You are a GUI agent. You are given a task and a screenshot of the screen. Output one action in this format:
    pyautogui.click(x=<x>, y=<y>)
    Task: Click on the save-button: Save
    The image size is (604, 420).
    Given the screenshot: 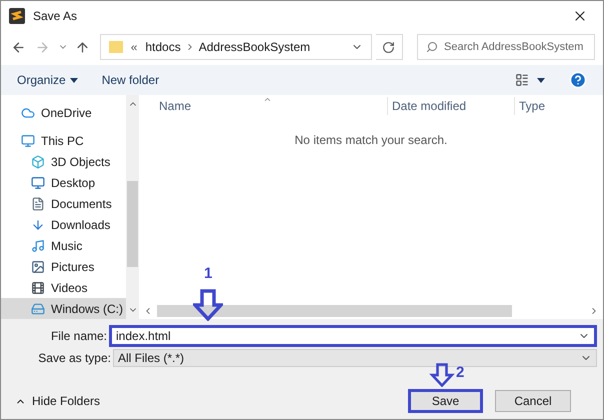 What is the action you would take?
    pyautogui.click(x=445, y=401)
    